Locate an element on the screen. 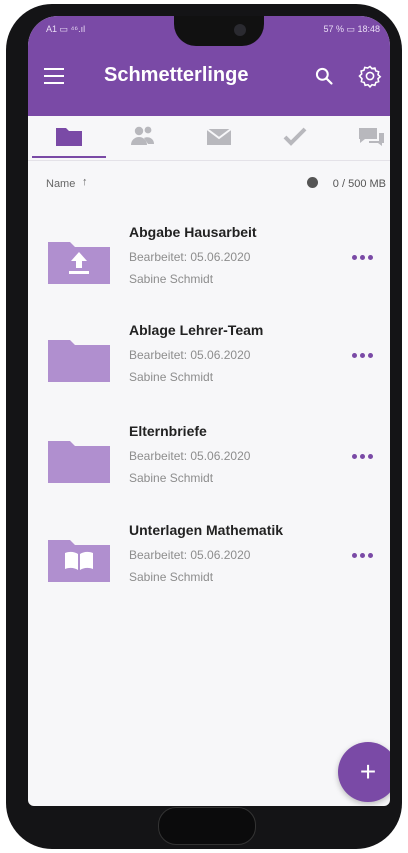 This screenshot has height=853, width=408. tab-members is located at coordinates (143, 137).